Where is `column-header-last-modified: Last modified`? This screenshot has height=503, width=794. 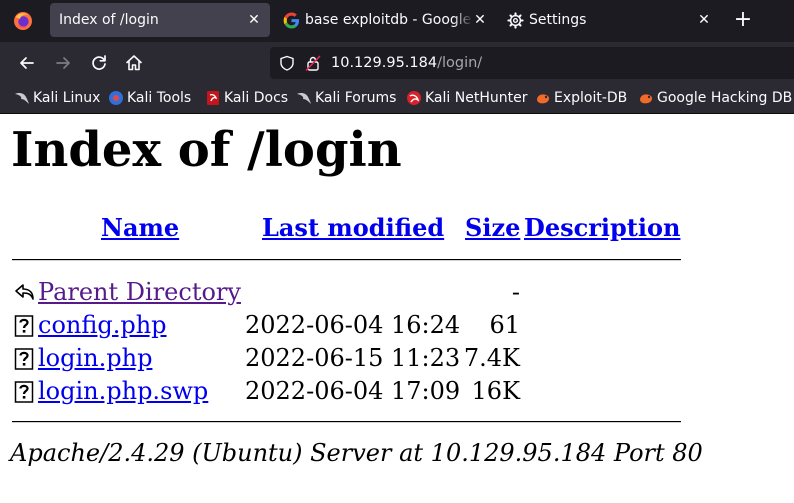
column-header-last-modified: Last modified is located at coordinates (353, 228).